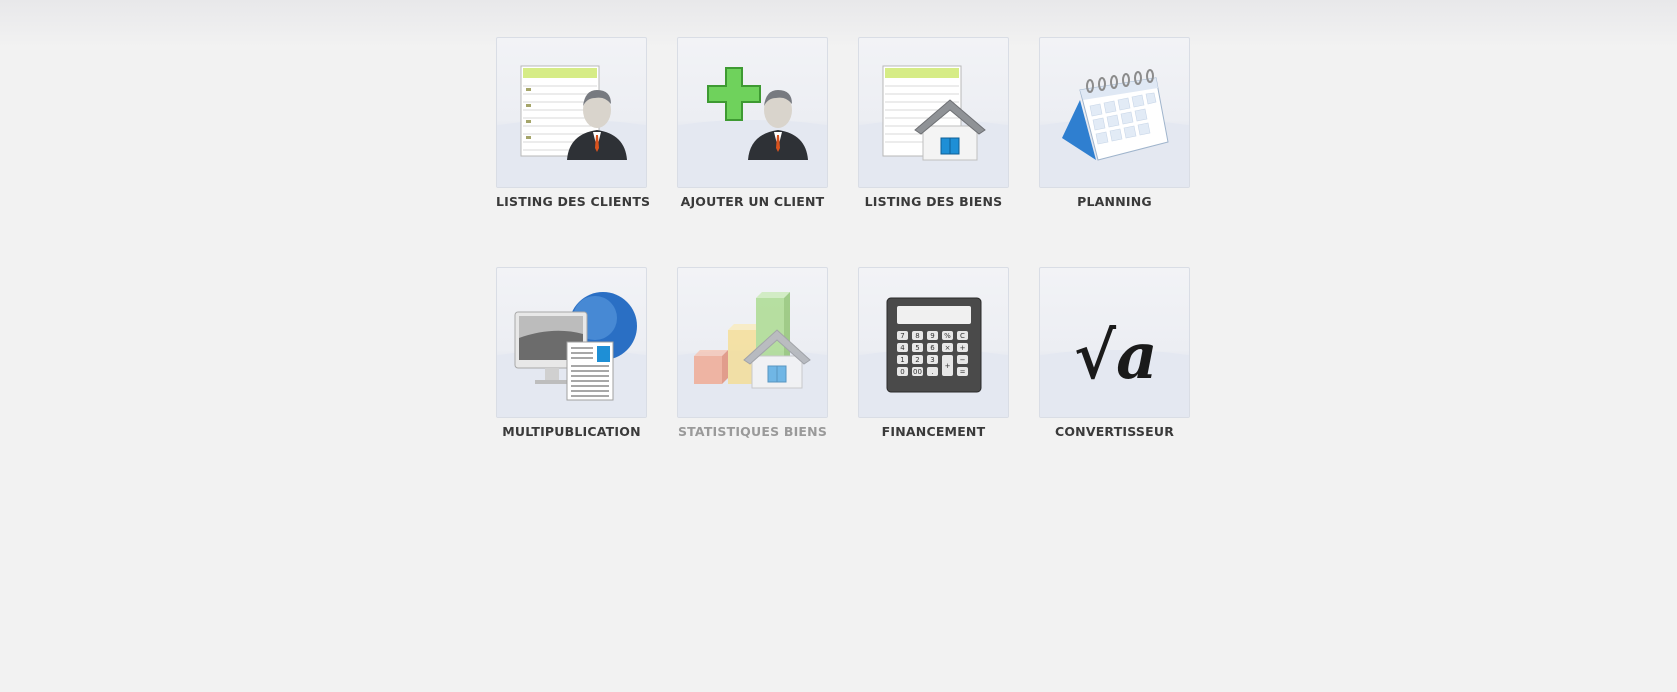  I want to click on tile-icon-box: √a, so click(1114, 342).